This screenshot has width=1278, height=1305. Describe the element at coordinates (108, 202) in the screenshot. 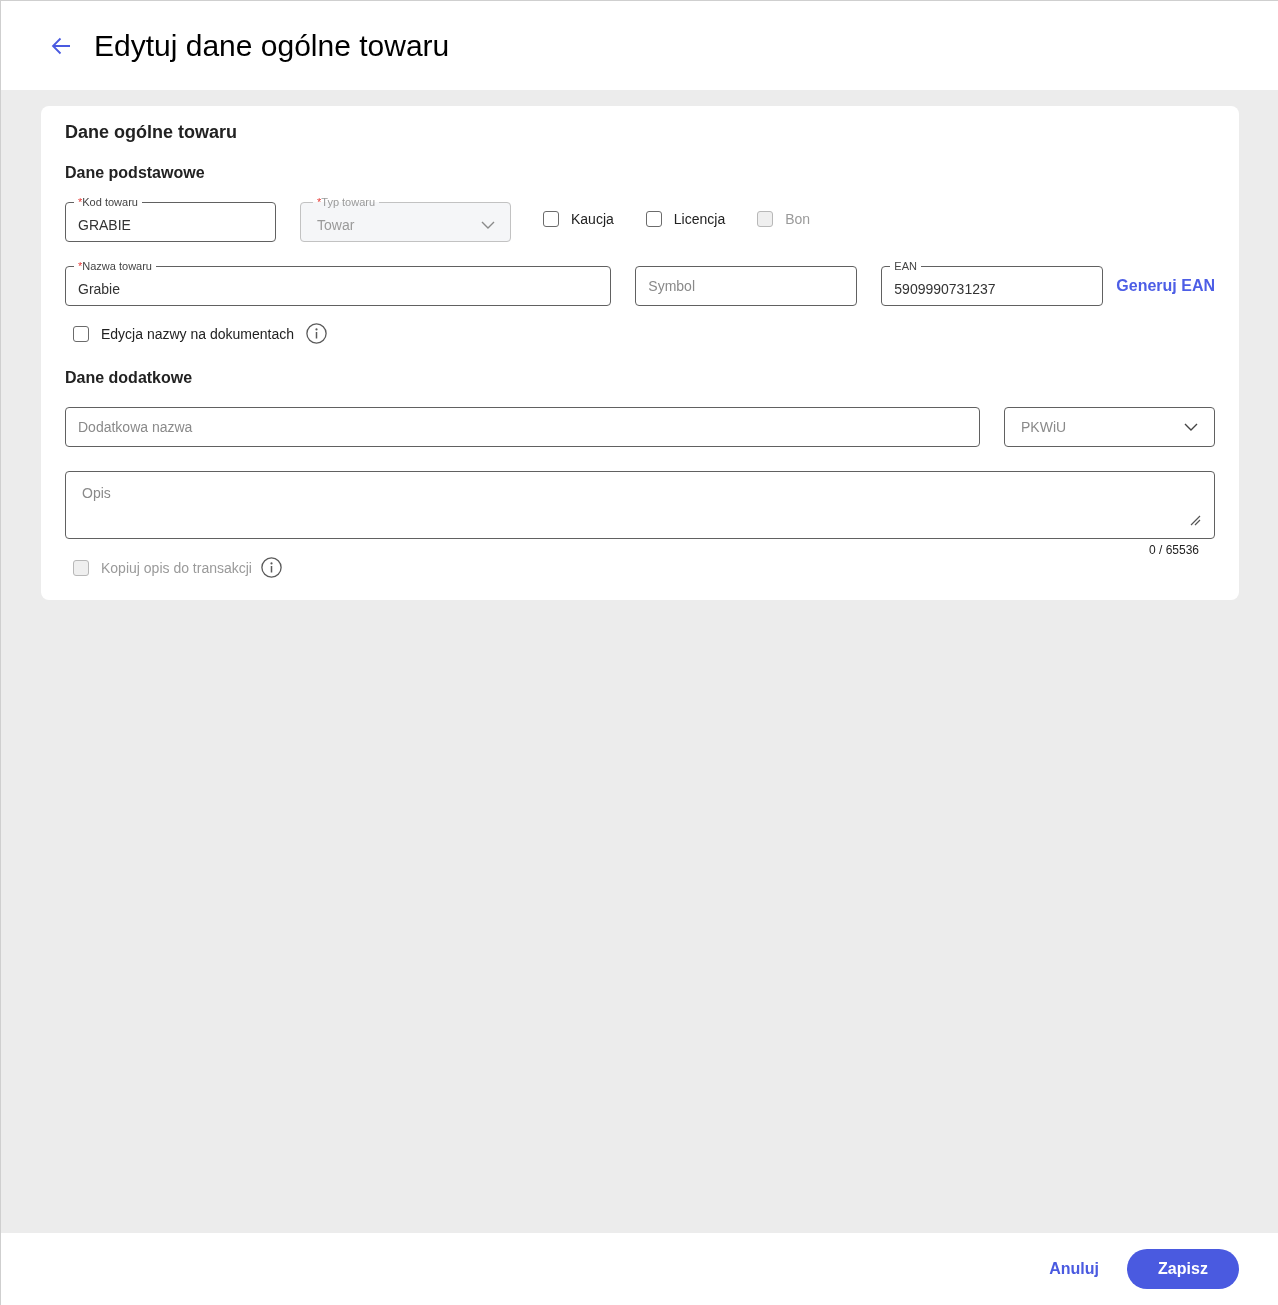

I see `field-label: *Kod towaru` at that location.